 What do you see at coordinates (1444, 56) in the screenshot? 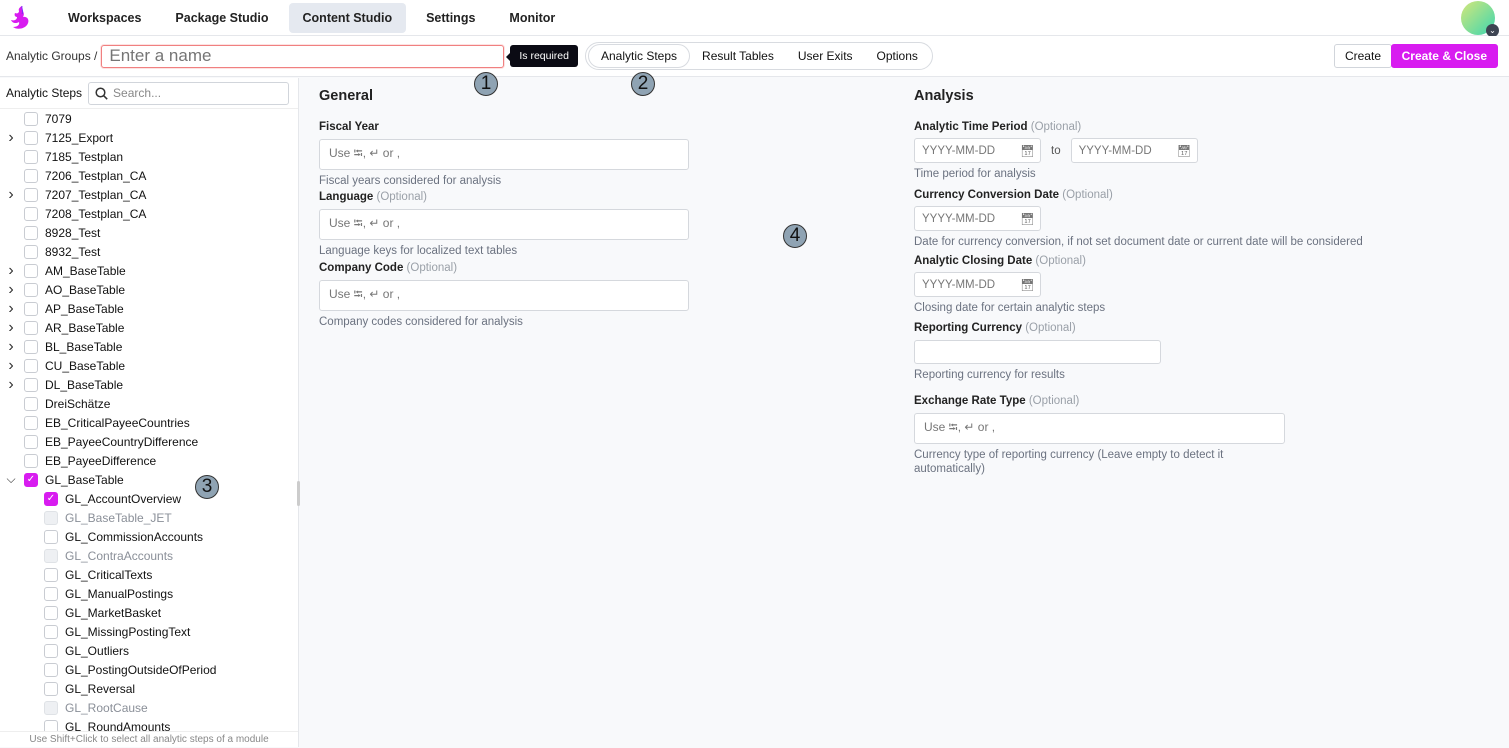
I see `create-close-button: Create & Close` at bounding box center [1444, 56].